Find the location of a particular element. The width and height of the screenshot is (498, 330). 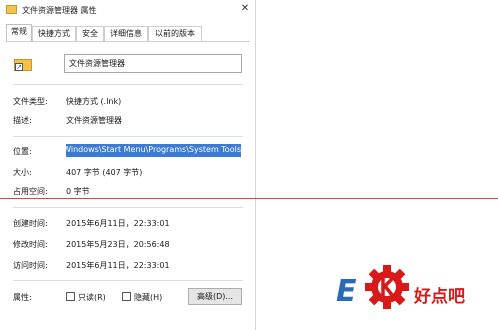

tab-security: 安全 is located at coordinates (90, 33).